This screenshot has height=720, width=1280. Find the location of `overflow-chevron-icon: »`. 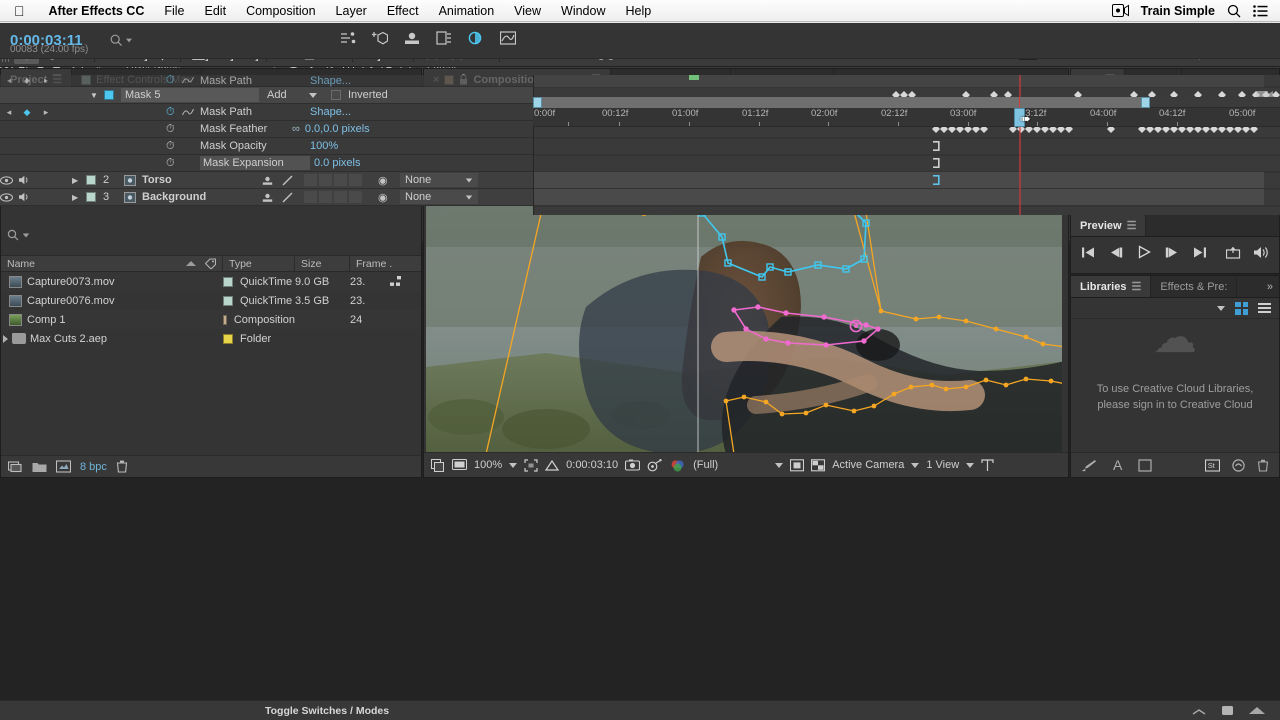

overflow-chevron-icon: » is located at coordinates (1270, 287).